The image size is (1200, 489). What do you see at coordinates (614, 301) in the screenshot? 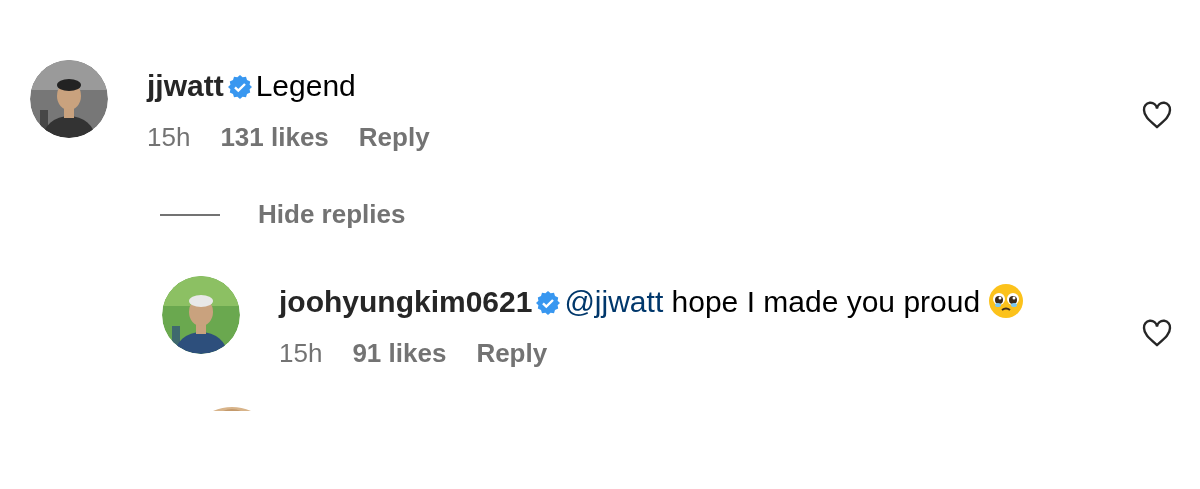
I see `mention-link: @jjwatt` at bounding box center [614, 301].